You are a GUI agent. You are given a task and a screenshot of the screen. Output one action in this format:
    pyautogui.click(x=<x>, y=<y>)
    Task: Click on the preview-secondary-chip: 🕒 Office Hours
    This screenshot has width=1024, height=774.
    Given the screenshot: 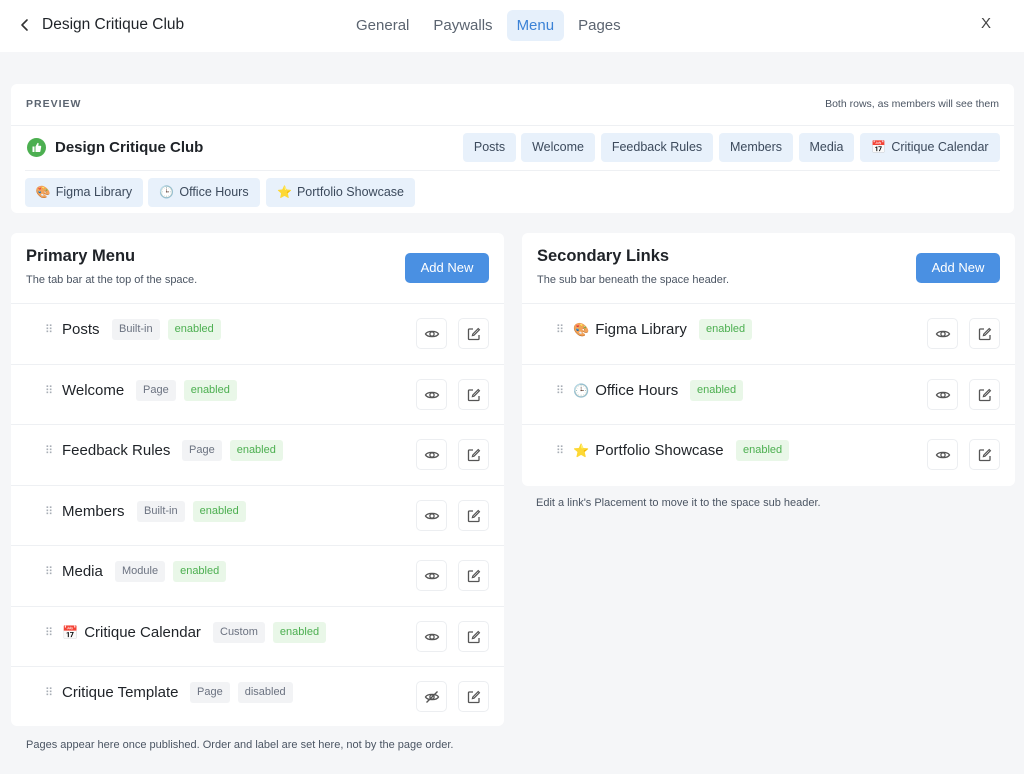 What is the action you would take?
    pyautogui.click(x=204, y=192)
    